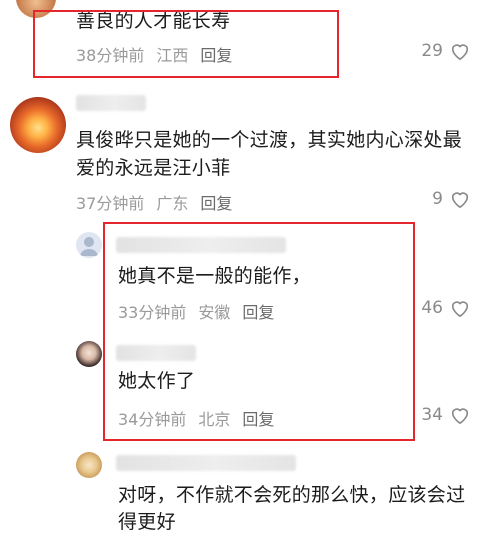  Describe the element at coordinates (147, 522) in the screenshot. I see `reply-text: 得更好` at that location.